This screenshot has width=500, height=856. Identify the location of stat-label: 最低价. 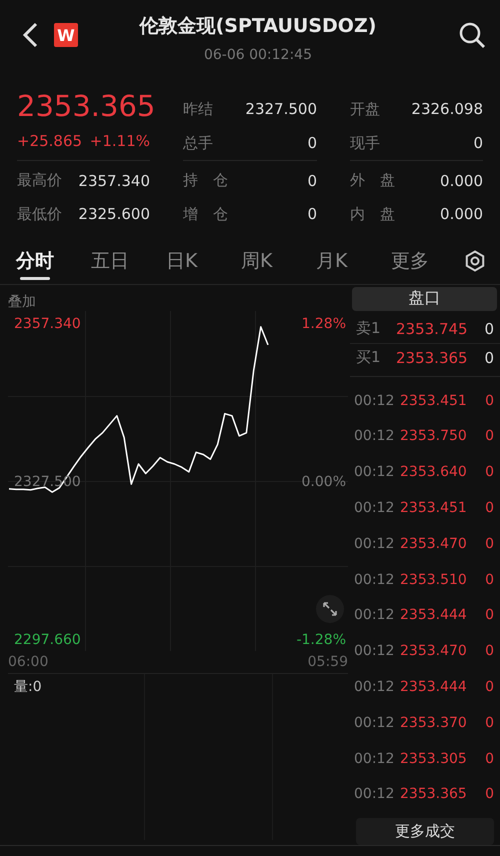
(39, 214).